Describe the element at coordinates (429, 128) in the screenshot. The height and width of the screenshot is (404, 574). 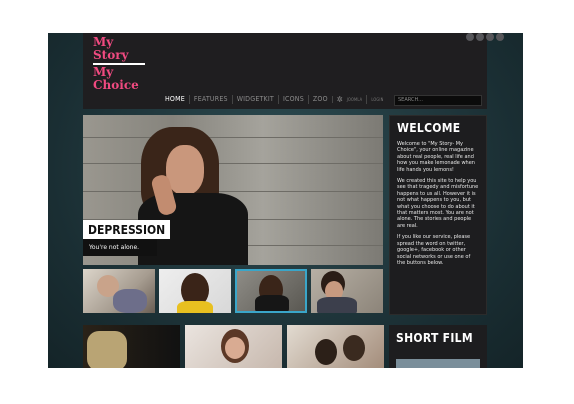
I see `welcome-title: WELCOME` at that location.